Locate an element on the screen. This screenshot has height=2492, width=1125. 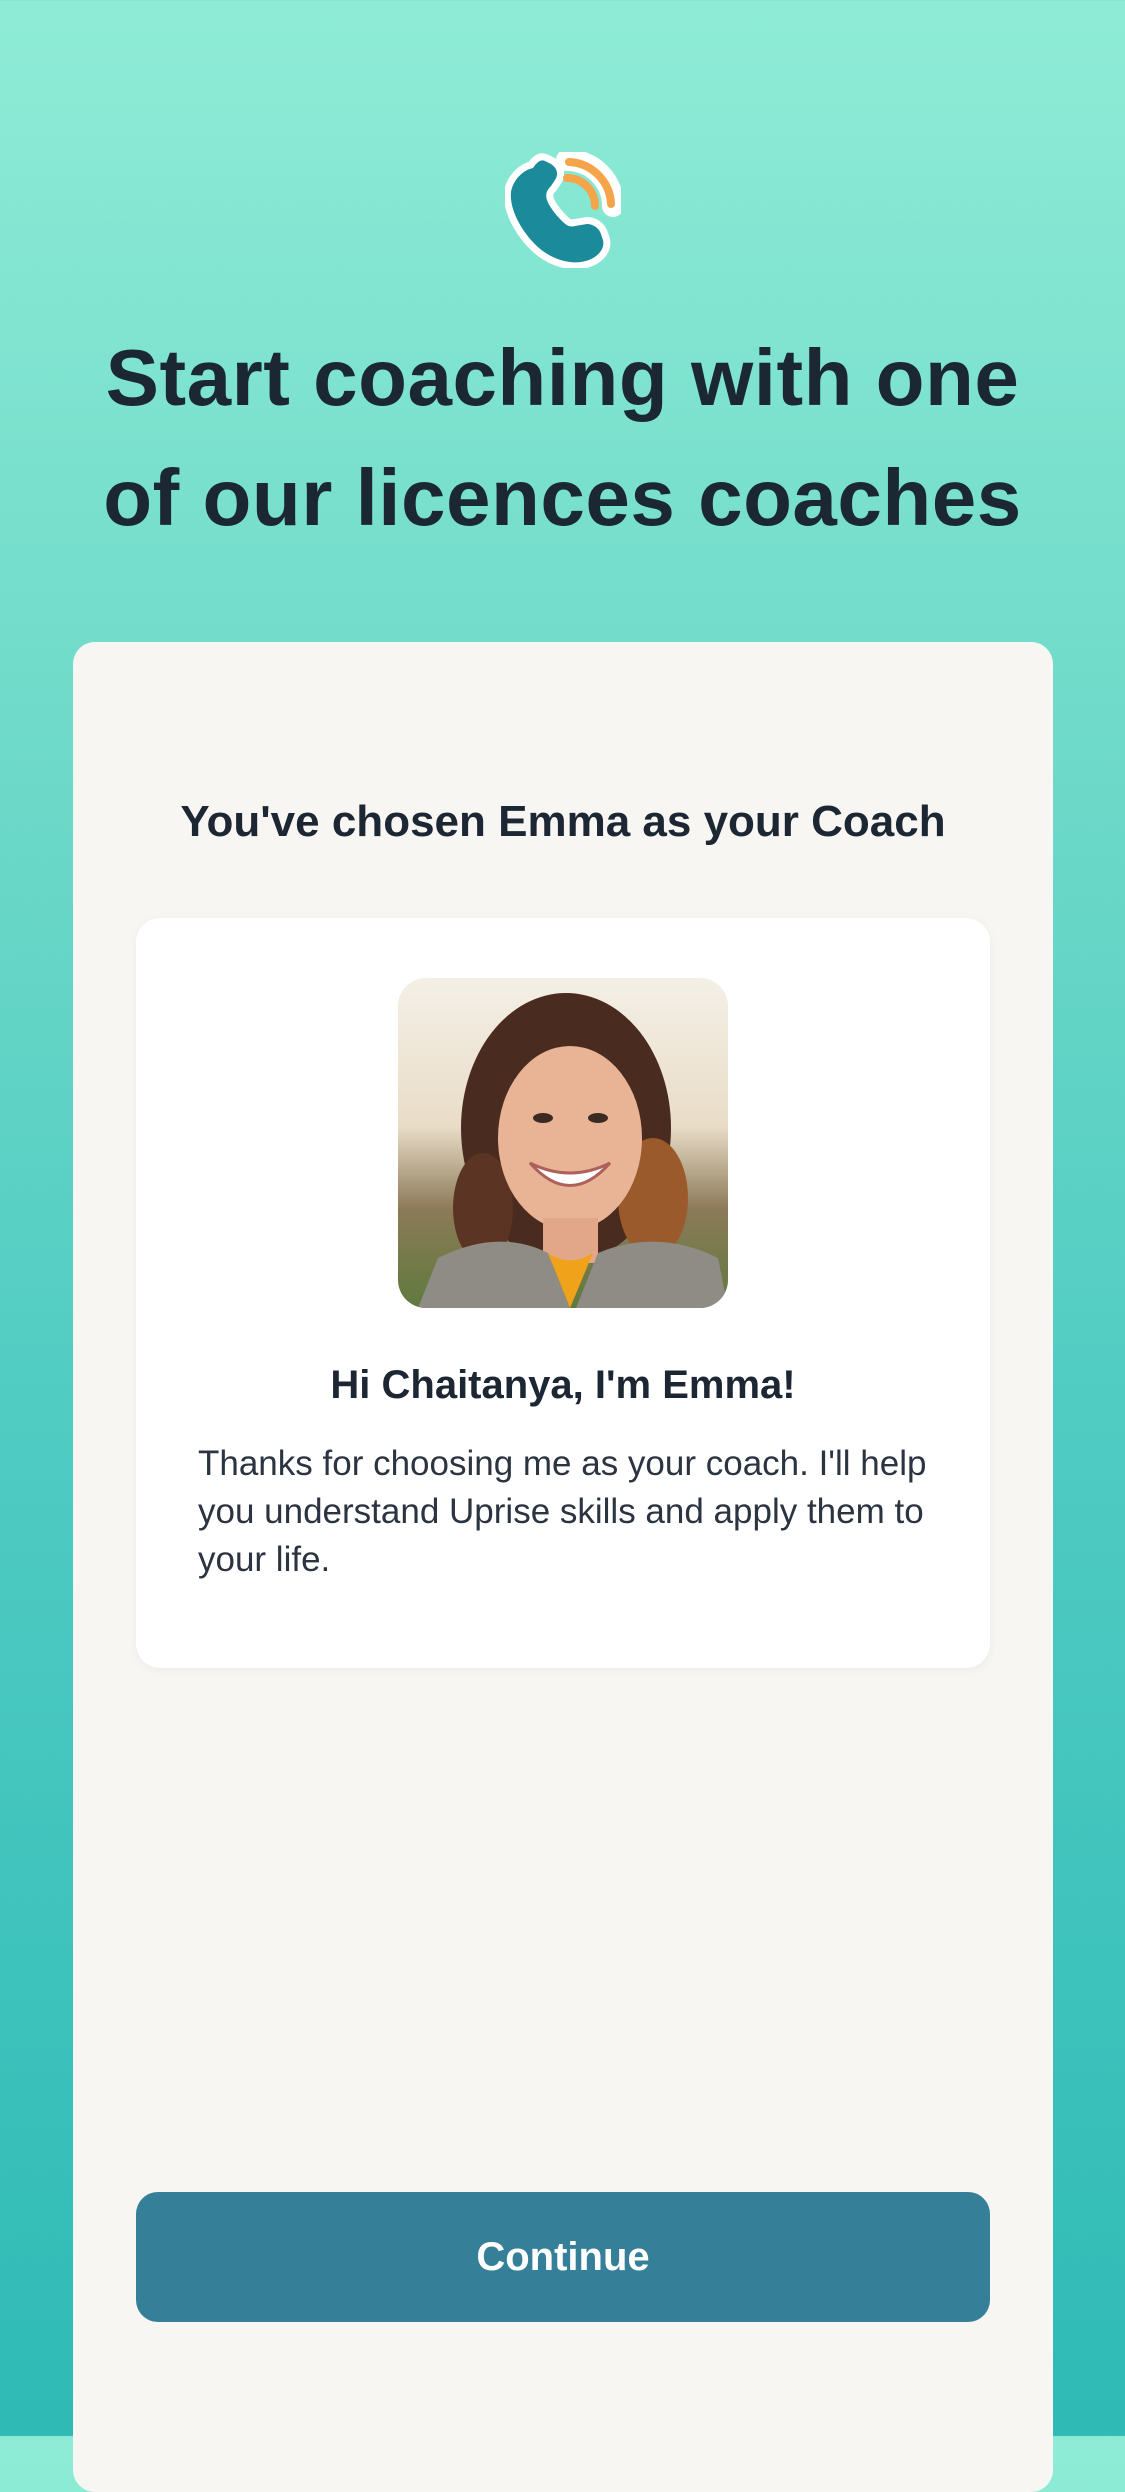
card-title: You've chosen Emma as your Coach is located at coordinates (563, 821).